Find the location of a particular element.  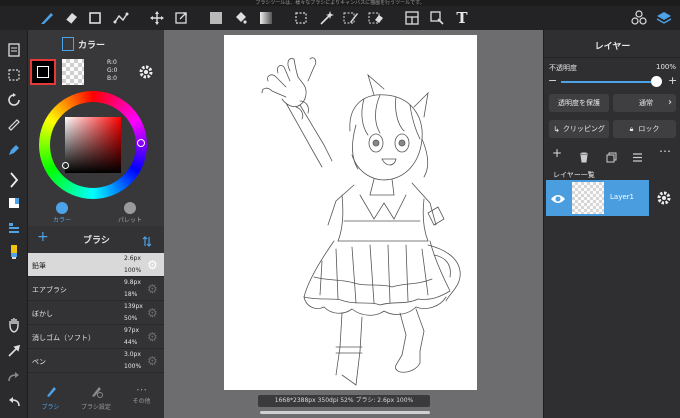

tab-brush: ブラシ is located at coordinates (50, 398).